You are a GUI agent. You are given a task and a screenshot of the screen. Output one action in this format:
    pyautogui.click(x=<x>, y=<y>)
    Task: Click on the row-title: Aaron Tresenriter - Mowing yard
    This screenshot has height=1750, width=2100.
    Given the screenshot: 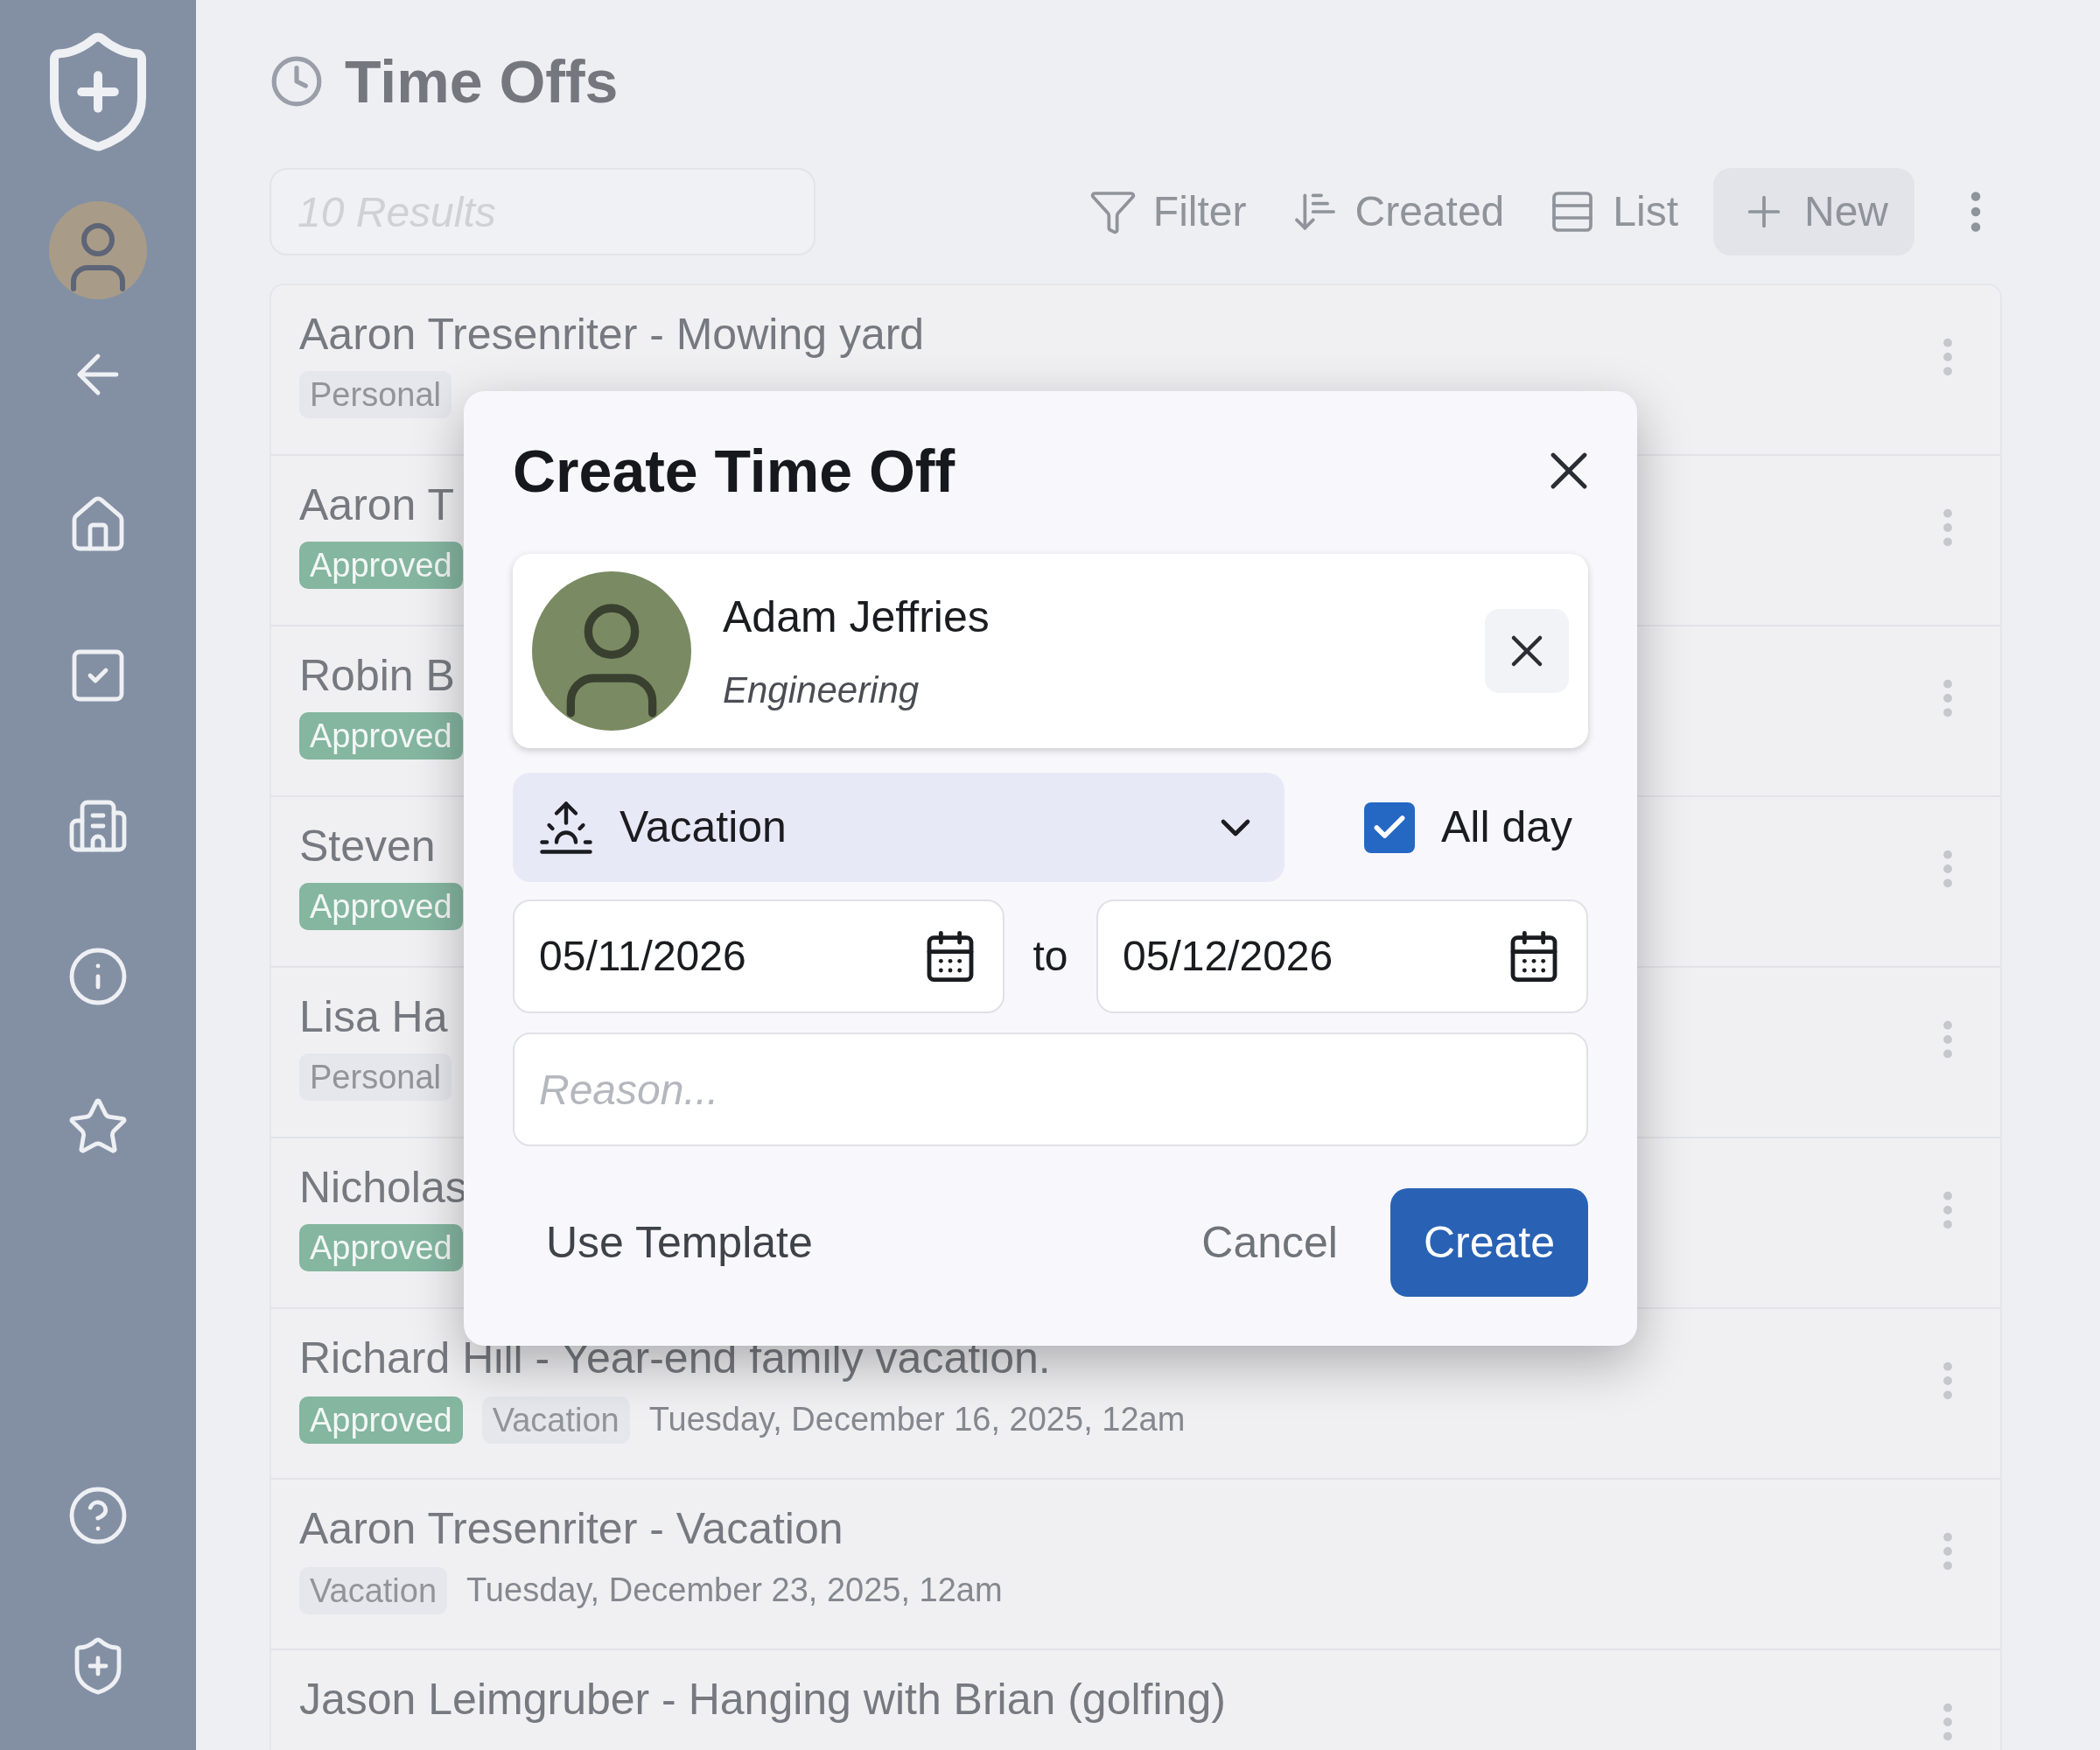 What is the action you would take?
    pyautogui.click(x=612, y=334)
    